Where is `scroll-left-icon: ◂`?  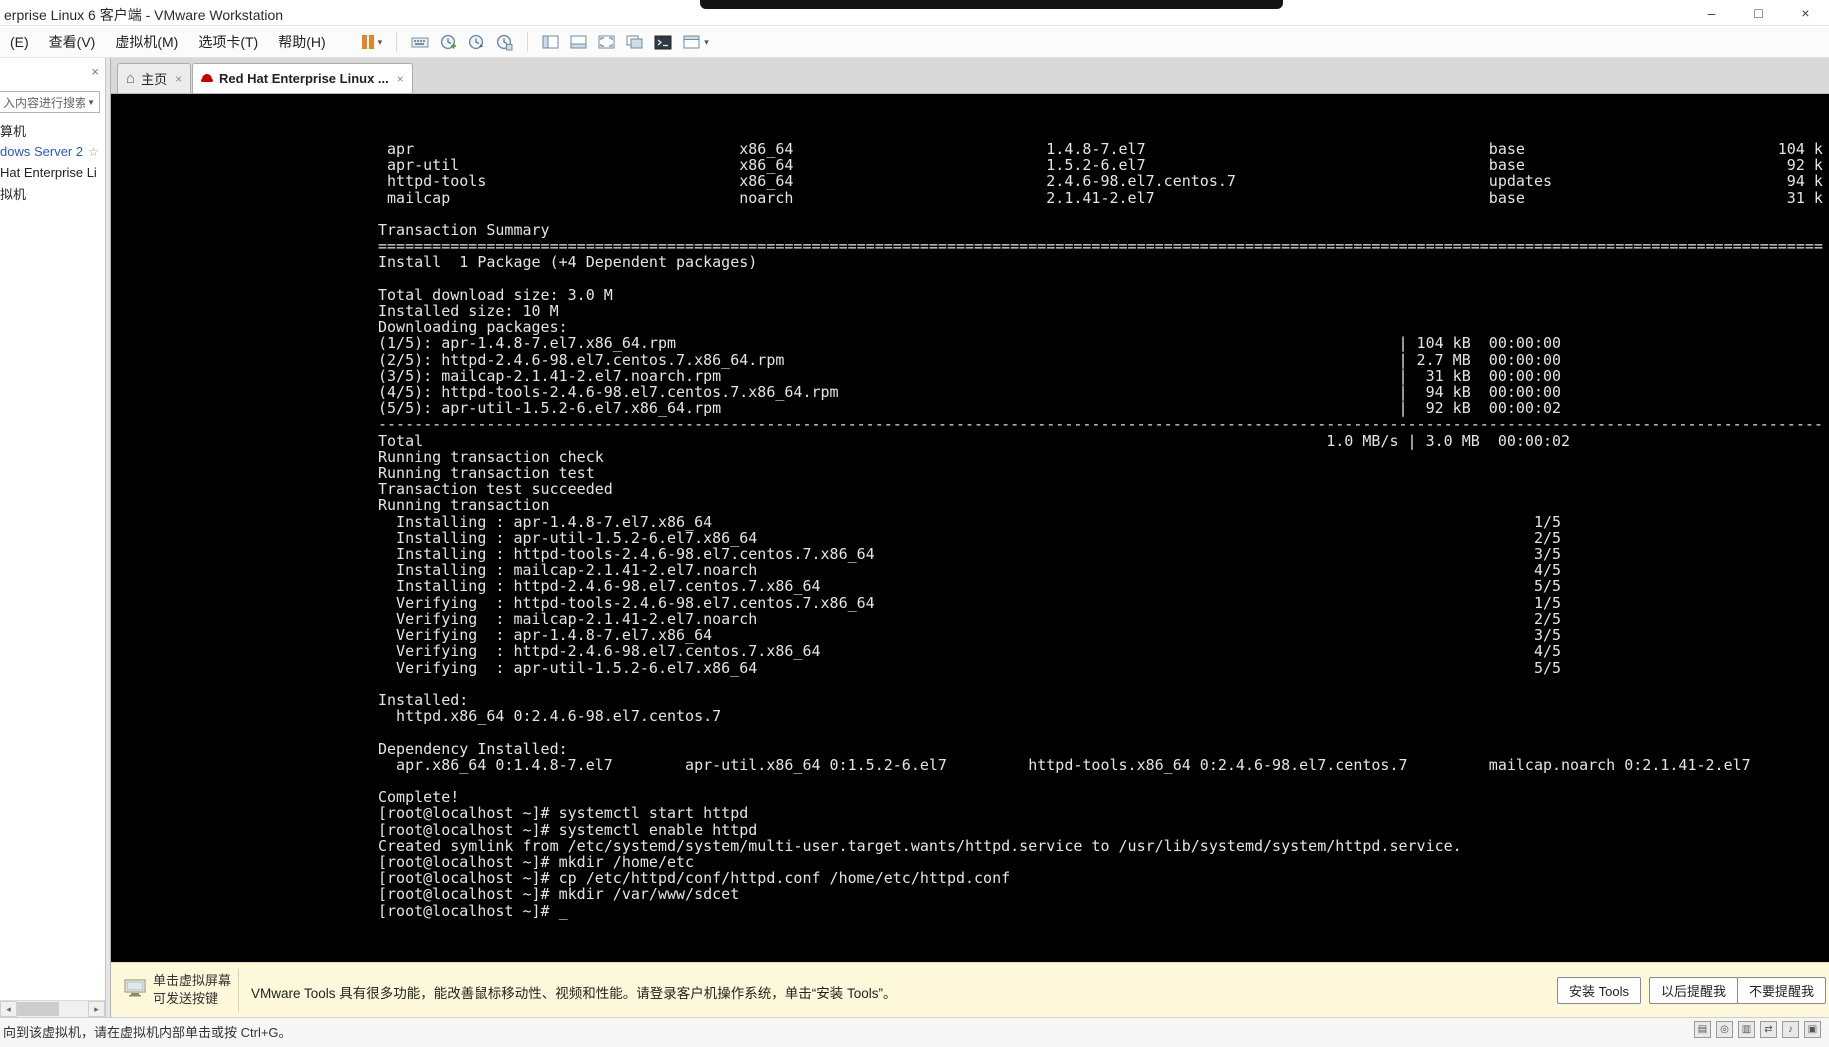 scroll-left-icon: ◂ is located at coordinates (8, 1009).